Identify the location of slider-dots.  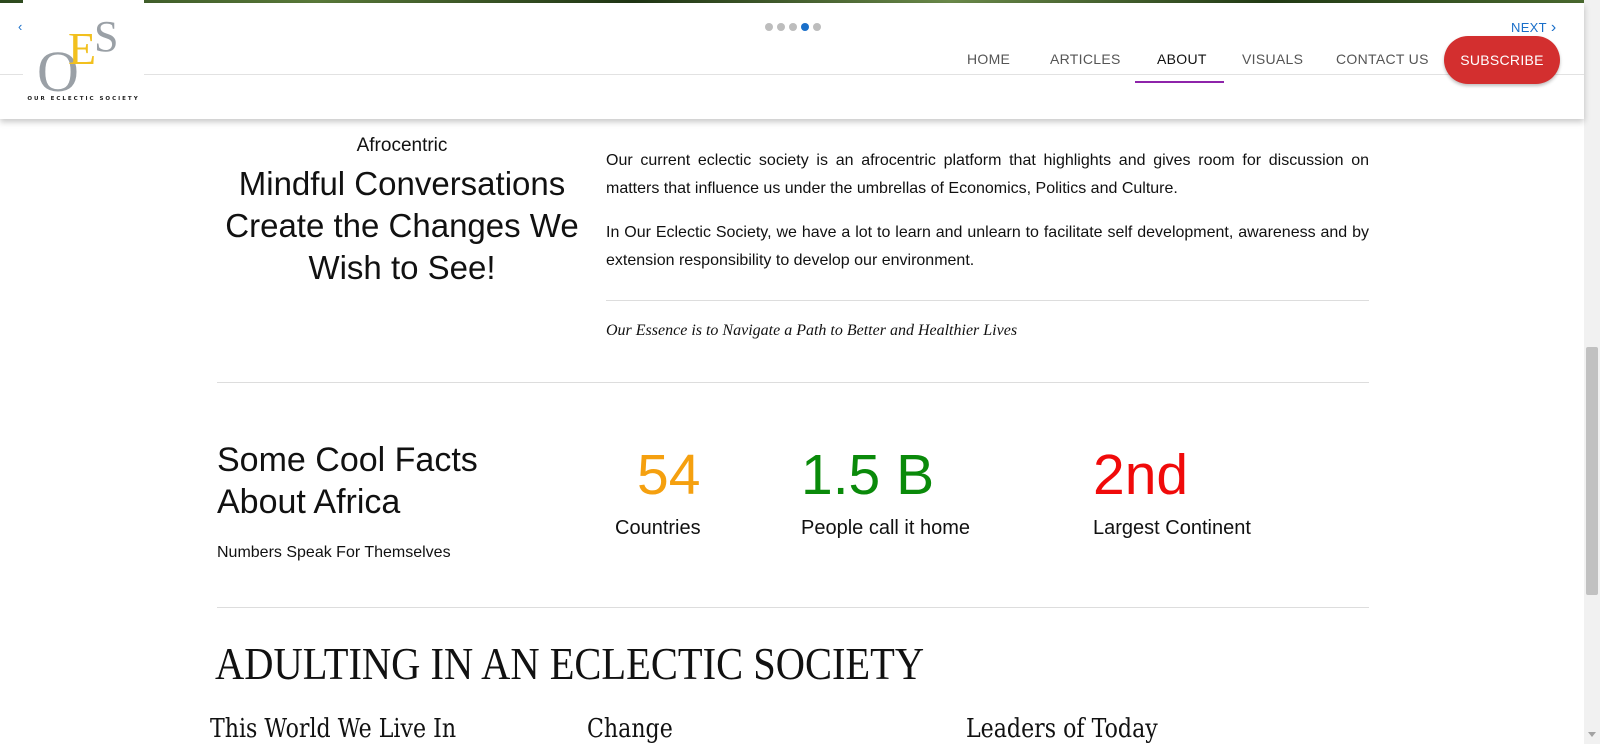
(793, 27).